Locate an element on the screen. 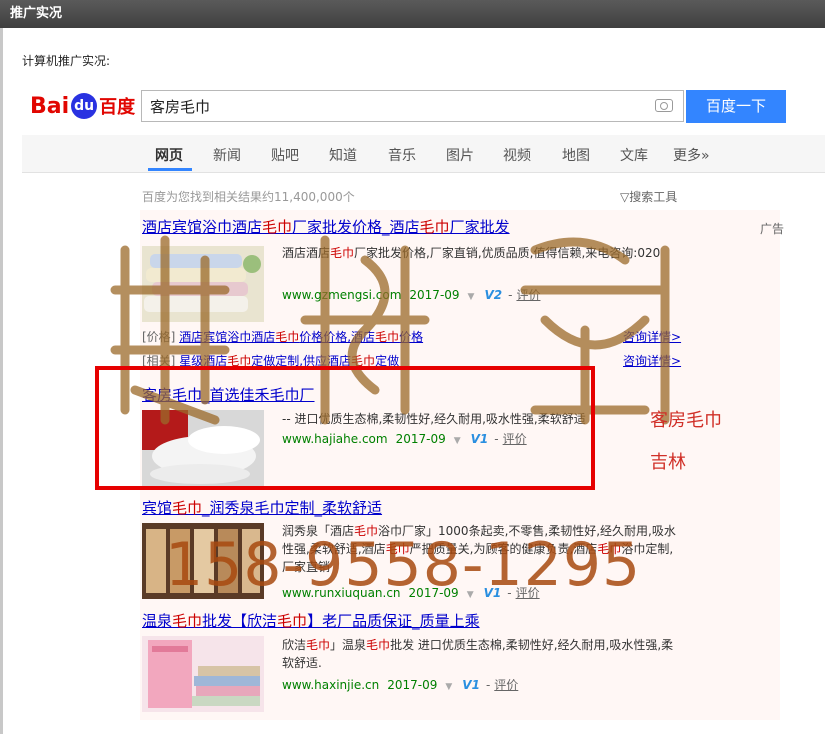 This screenshot has width=825, height=734. result-url: www.gzmengsi.com is located at coordinates (341, 295).